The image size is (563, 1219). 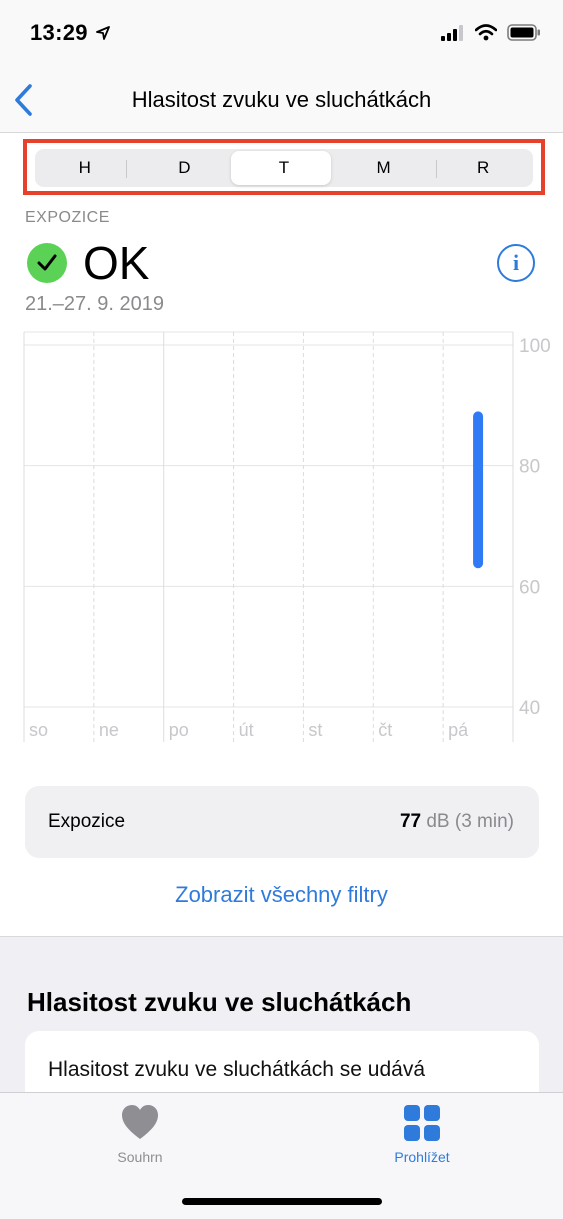 I want to click on segment-label: D, so click(x=184, y=167).